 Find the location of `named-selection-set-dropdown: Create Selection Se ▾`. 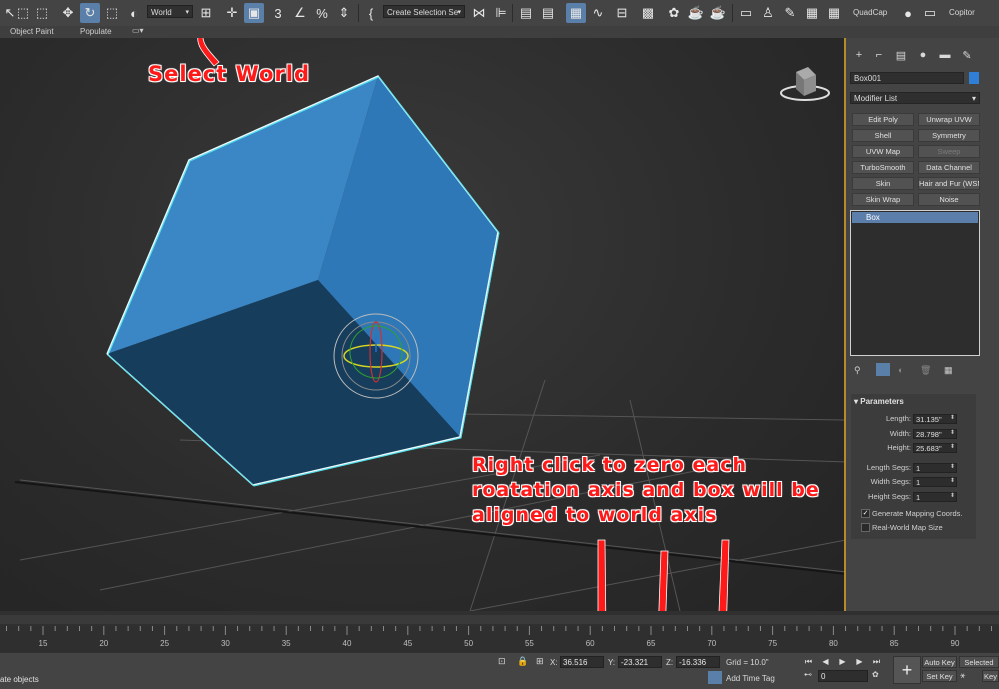

named-selection-set-dropdown: Create Selection Se ▾ is located at coordinates (424, 11).